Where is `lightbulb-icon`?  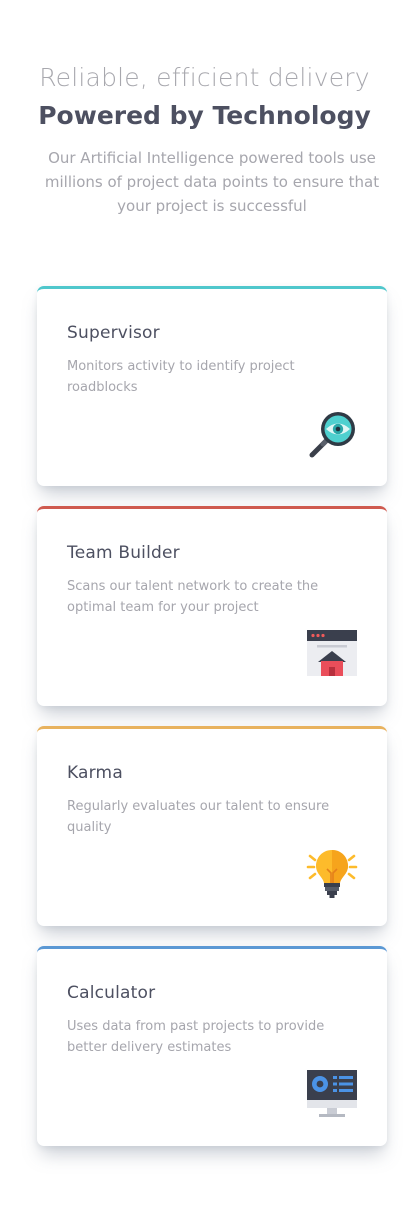 lightbulb-icon is located at coordinates (332, 874).